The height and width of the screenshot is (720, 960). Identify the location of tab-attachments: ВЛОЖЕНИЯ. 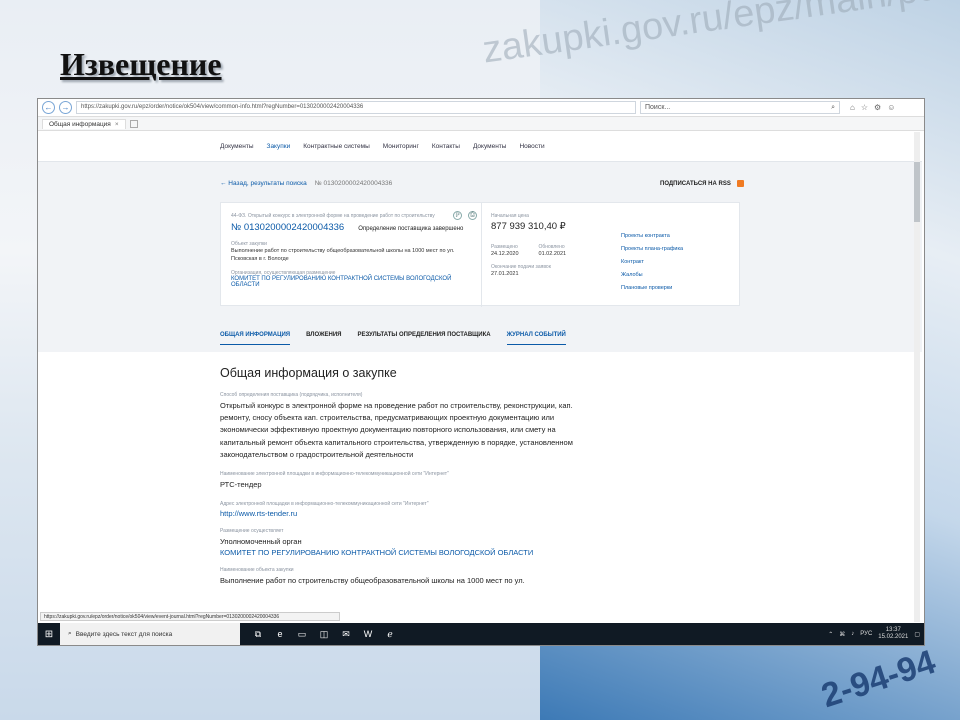
(323, 338).